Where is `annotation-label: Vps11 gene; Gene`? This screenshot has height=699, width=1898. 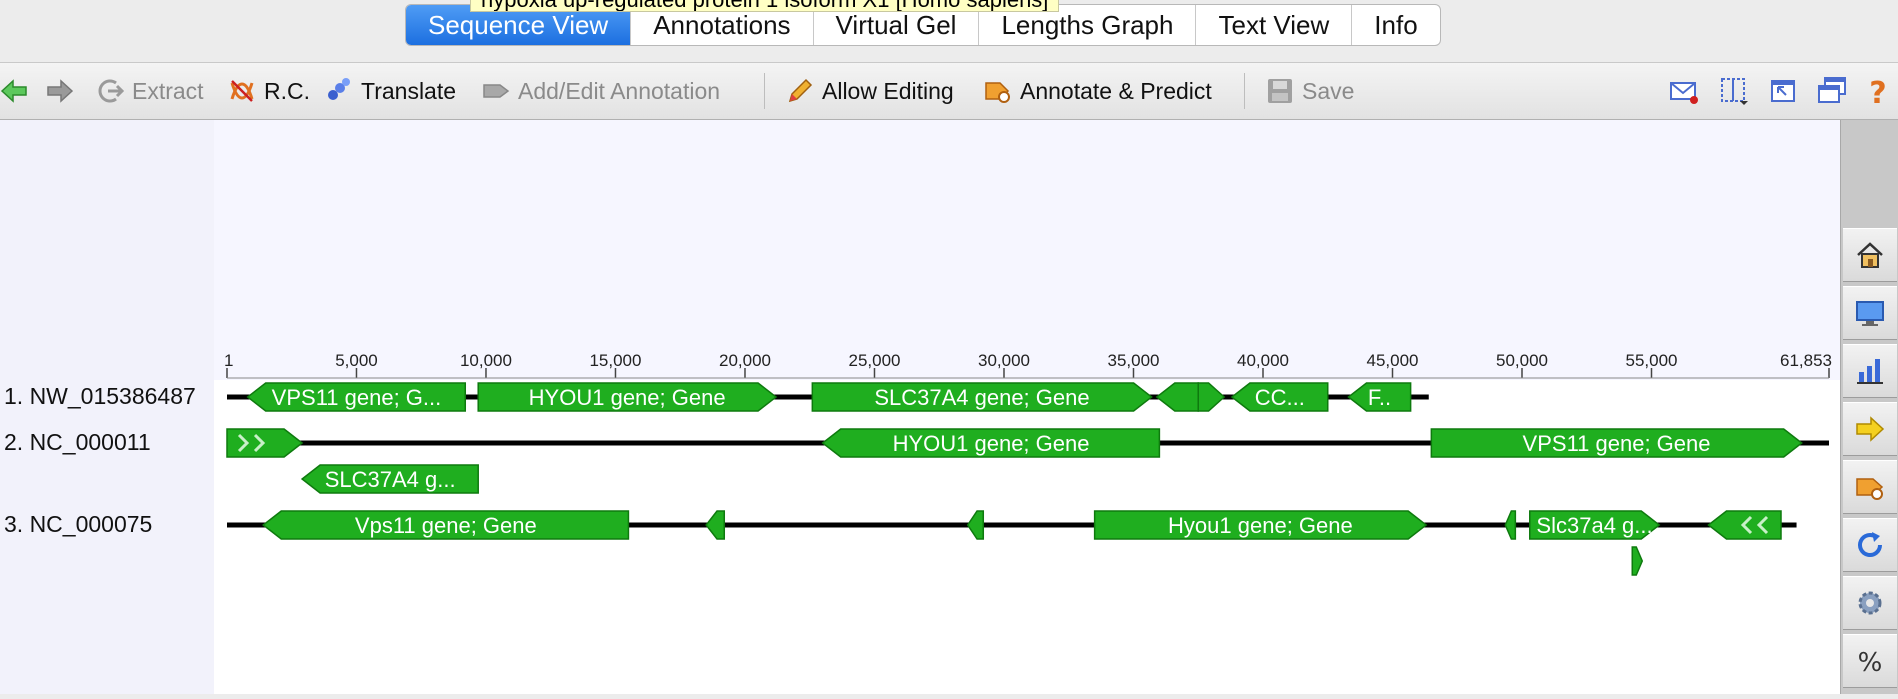 annotation-label: Vps11 gene; Gene is located at coordinates (446, 525).